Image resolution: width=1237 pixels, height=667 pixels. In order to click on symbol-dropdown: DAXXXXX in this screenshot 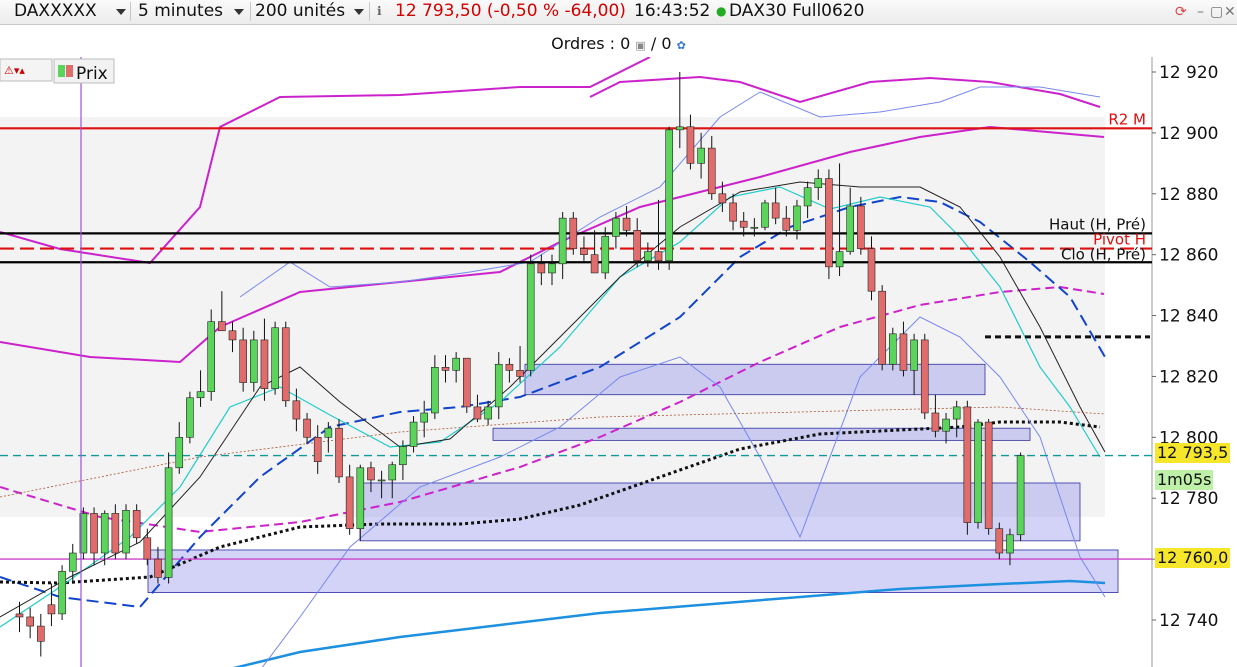, I will do `click(72, 11)`.